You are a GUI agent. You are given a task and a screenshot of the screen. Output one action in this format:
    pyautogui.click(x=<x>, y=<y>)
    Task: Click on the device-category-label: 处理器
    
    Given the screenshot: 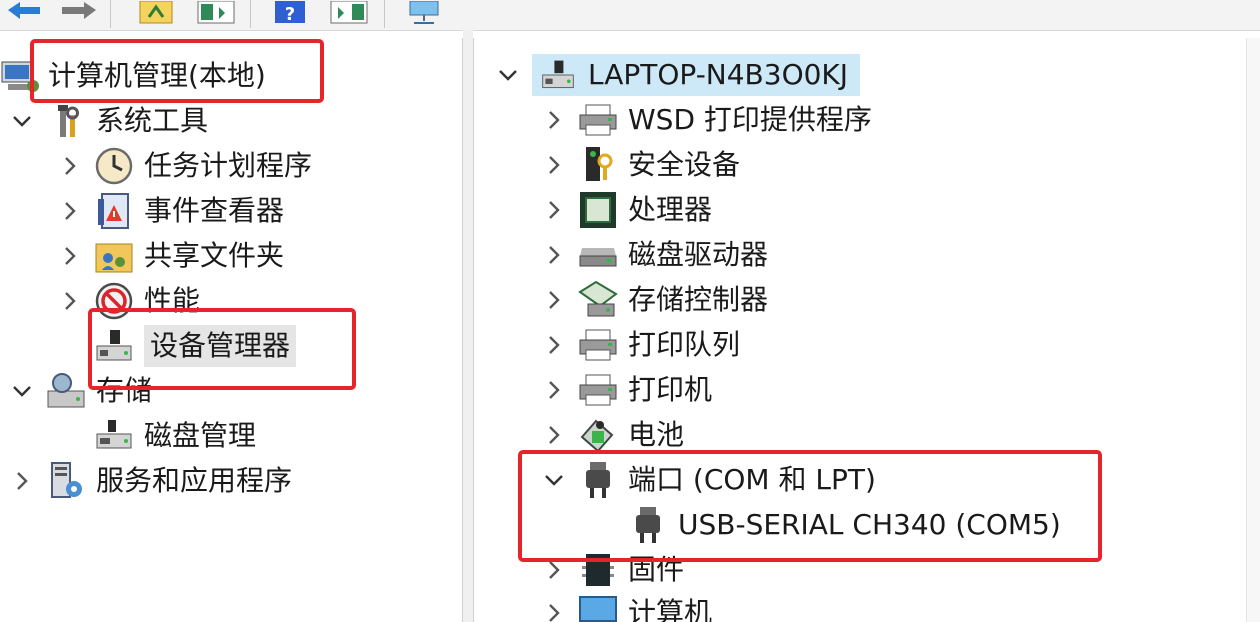 What is the action you would take?
    pyautogui.click(x=670, y=209)
    